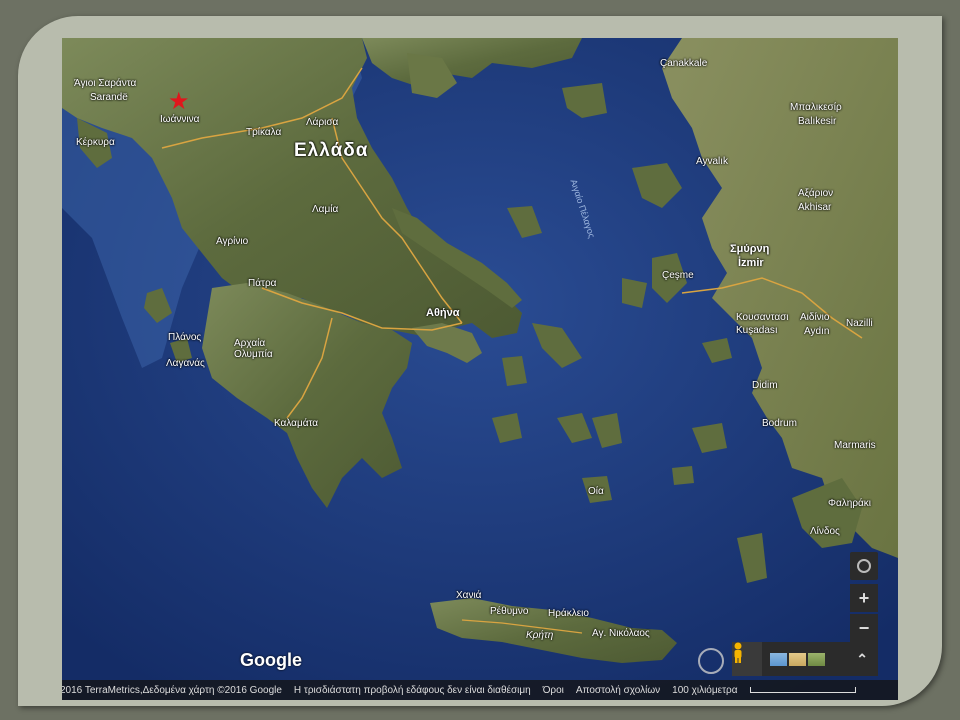  Describe the element at coordinates (109, 97) in the screenshot. I see `place-label: Sarandë` at that location.